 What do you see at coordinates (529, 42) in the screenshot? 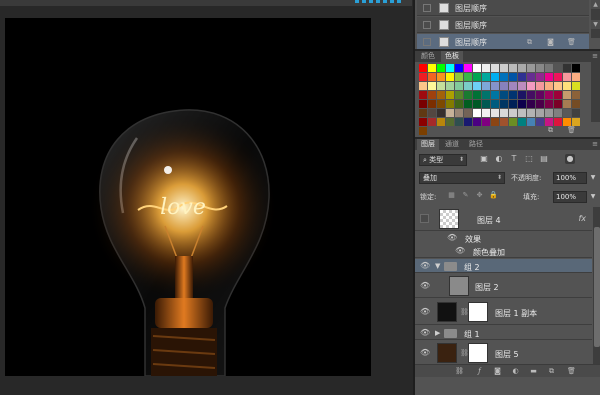
I see `new-document-from-state-icon: ⧉` at bounding box center [529, 42].